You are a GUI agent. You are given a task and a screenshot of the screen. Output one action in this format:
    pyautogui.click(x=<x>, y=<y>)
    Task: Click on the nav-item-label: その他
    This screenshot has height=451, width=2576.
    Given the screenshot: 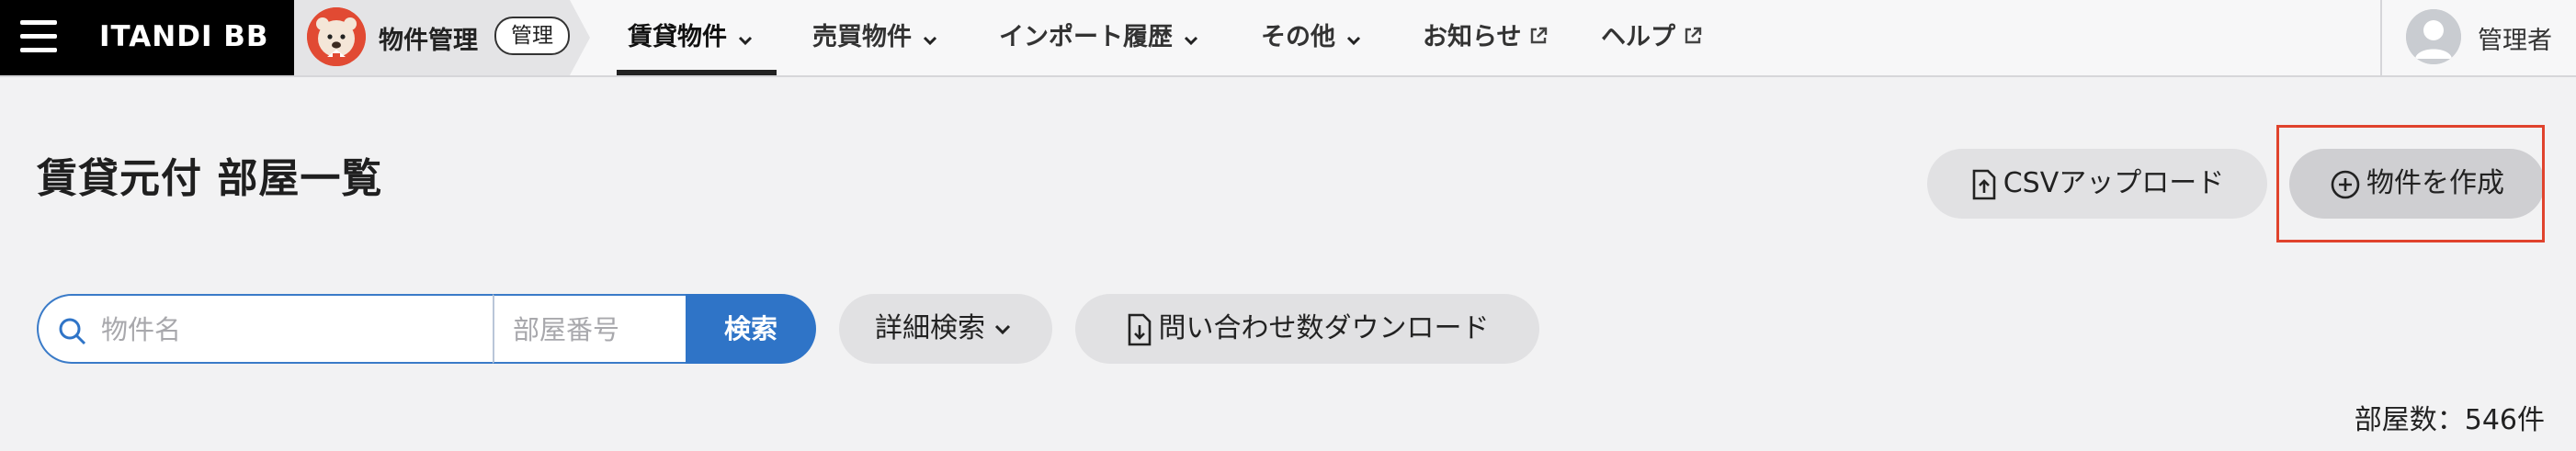 What is the action you would take?
    pyautogui.click(x=1298, y=37)
    